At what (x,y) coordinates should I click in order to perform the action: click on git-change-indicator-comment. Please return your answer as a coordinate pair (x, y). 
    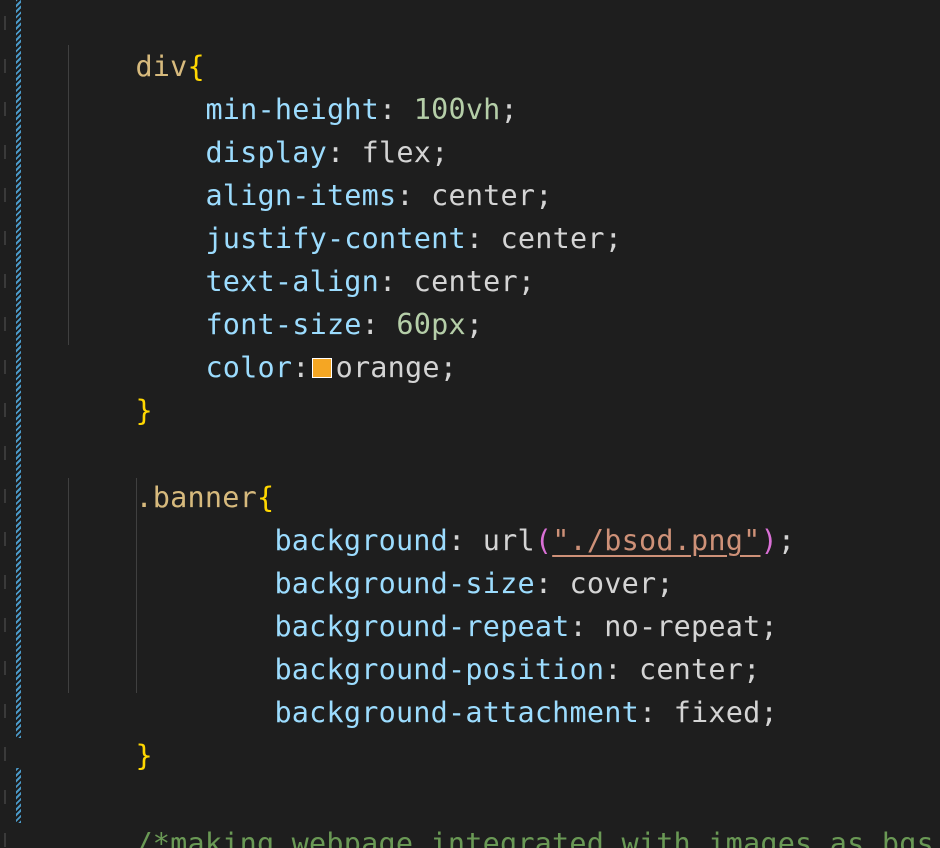
    Looking at the image, I should click on (18, 795).